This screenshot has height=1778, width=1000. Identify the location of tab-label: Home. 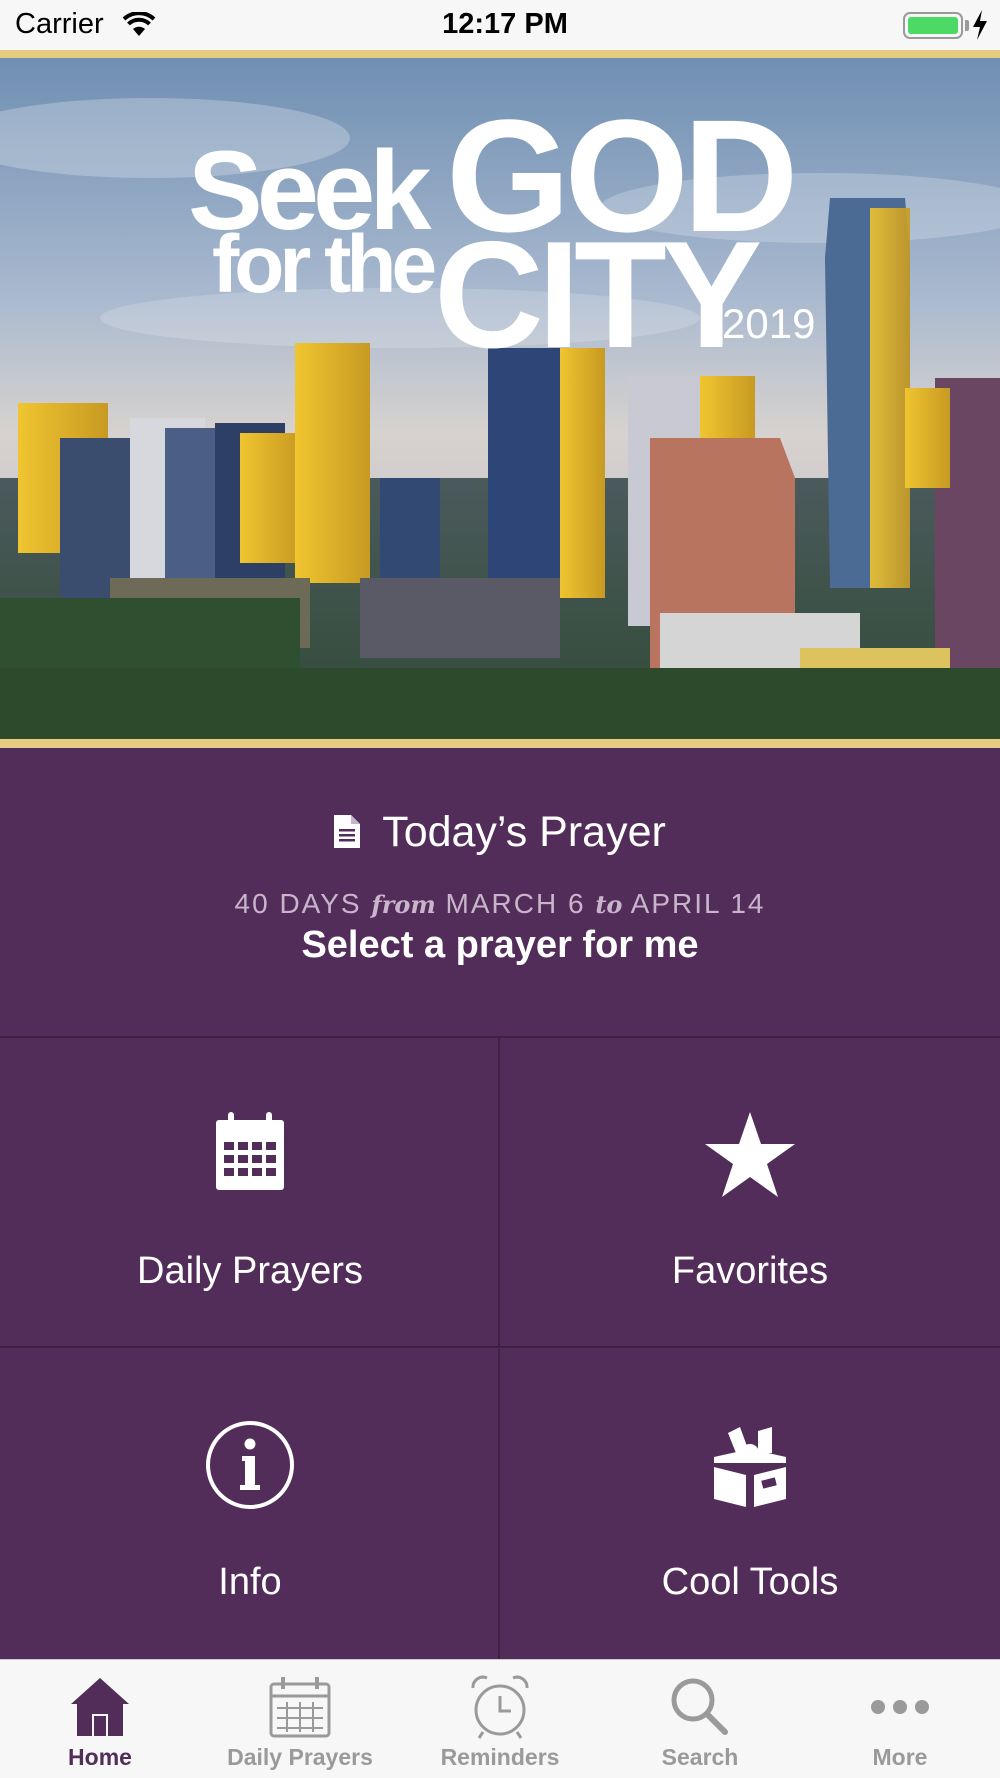
(100, 1757).